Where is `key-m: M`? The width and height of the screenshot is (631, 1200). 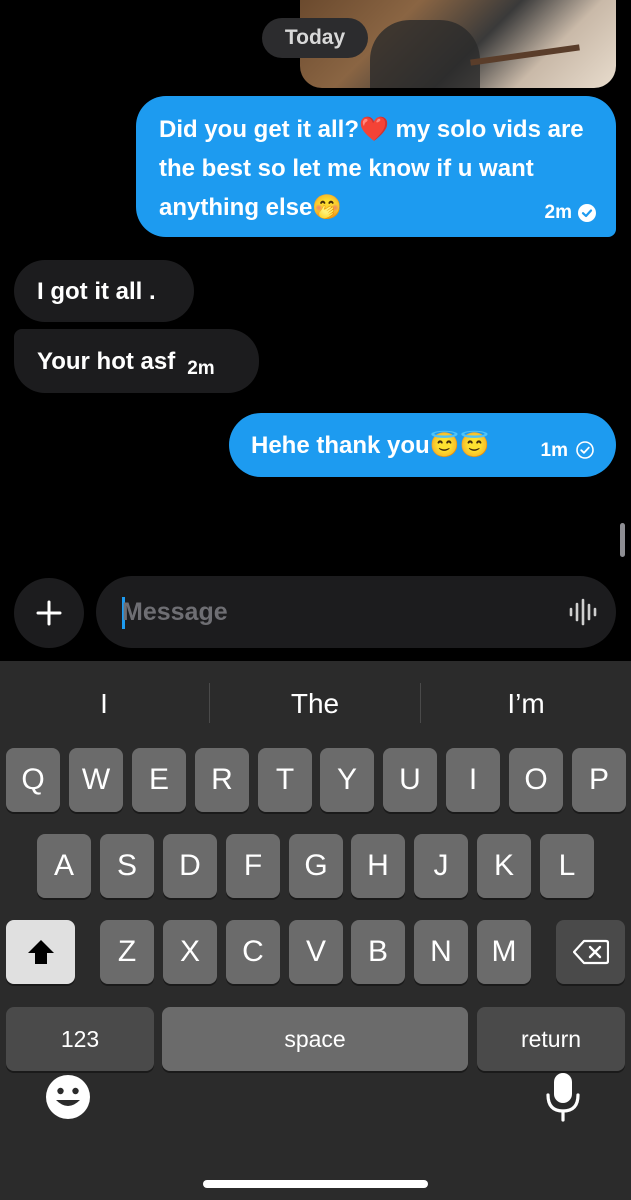
key-m: M is located at coordinates (504, 952).